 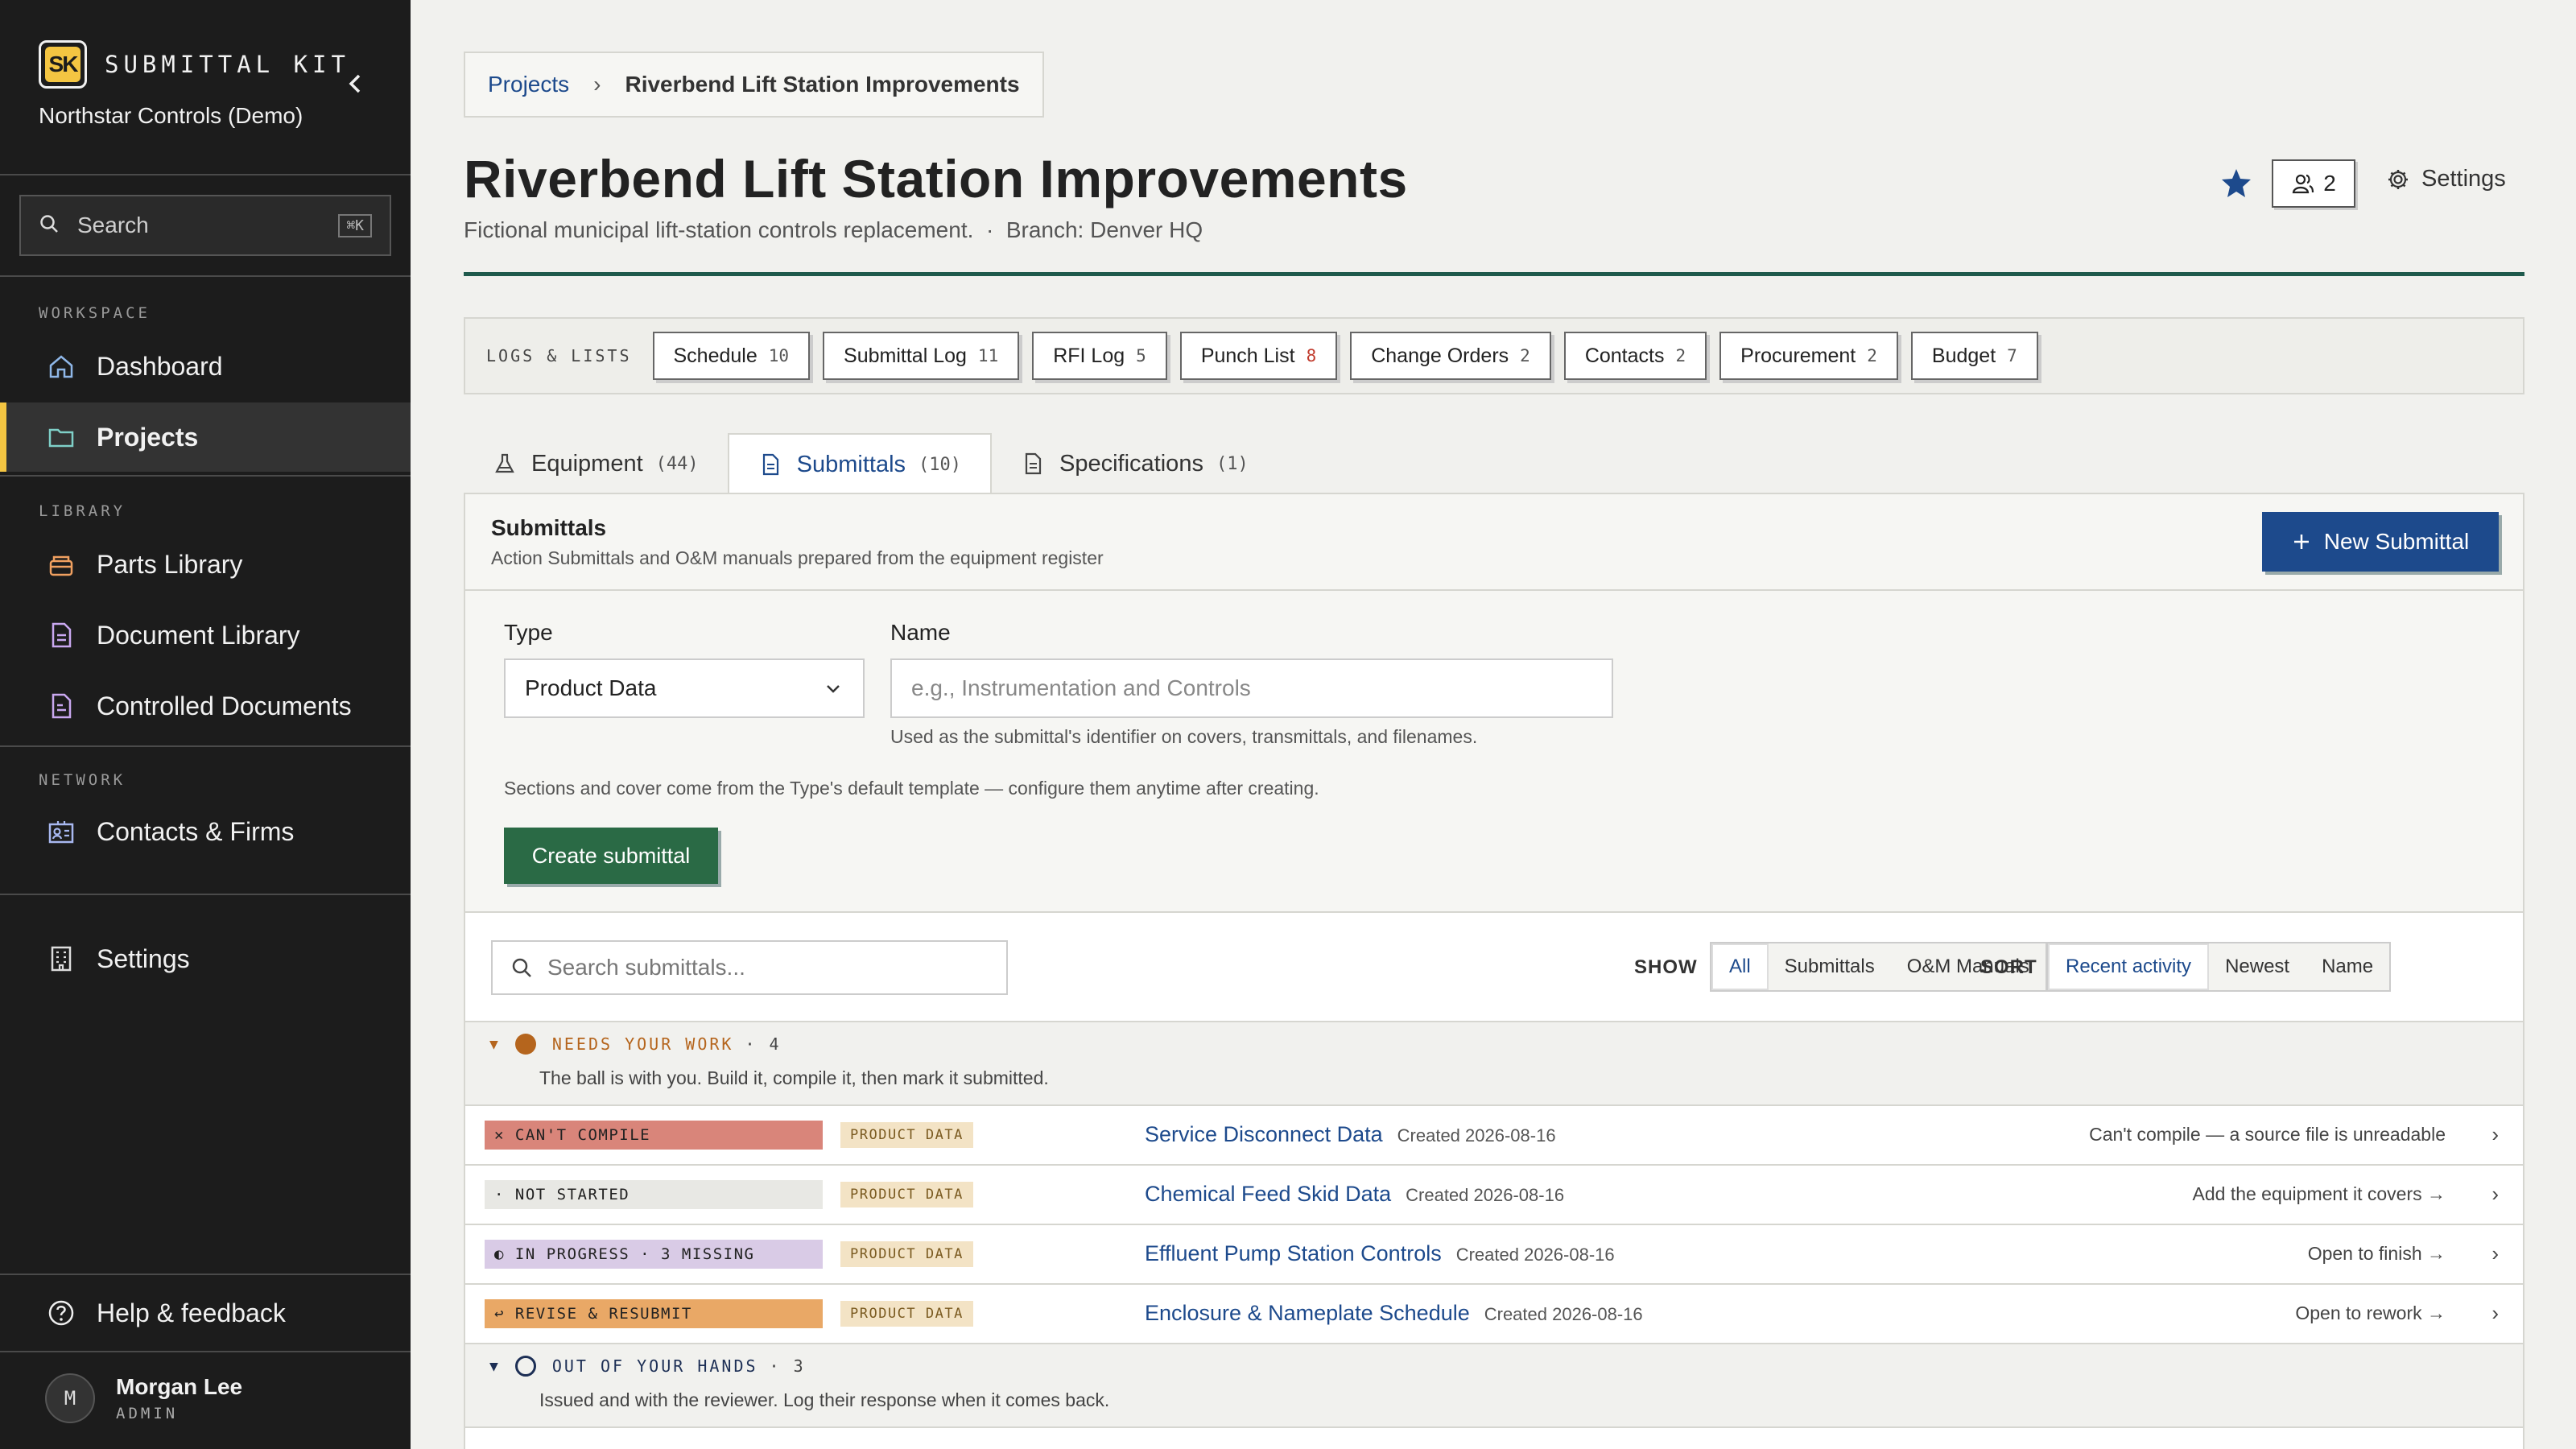 What do you see at coordinates (1624, 355) in the screenshot?
I see `log-label: Contacts` at bounding box center [1624, 355].